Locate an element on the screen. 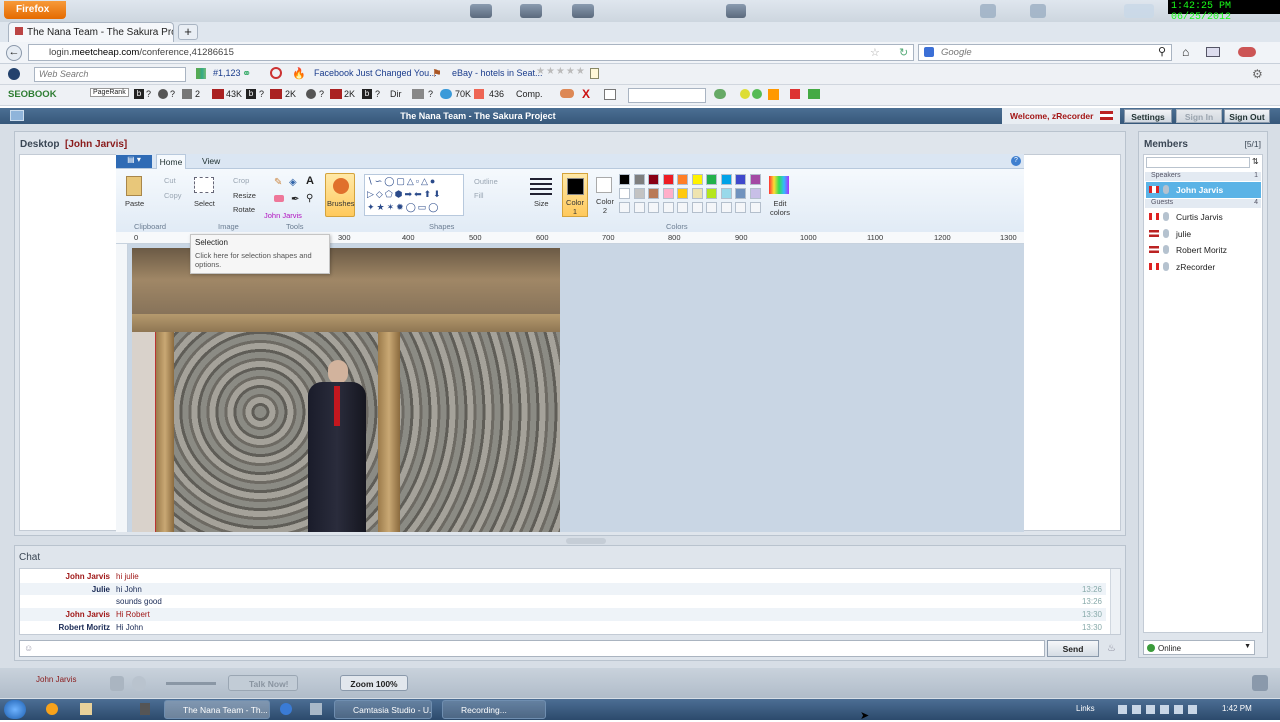  chat-scrollbar is located at coordinates (1115, 601).